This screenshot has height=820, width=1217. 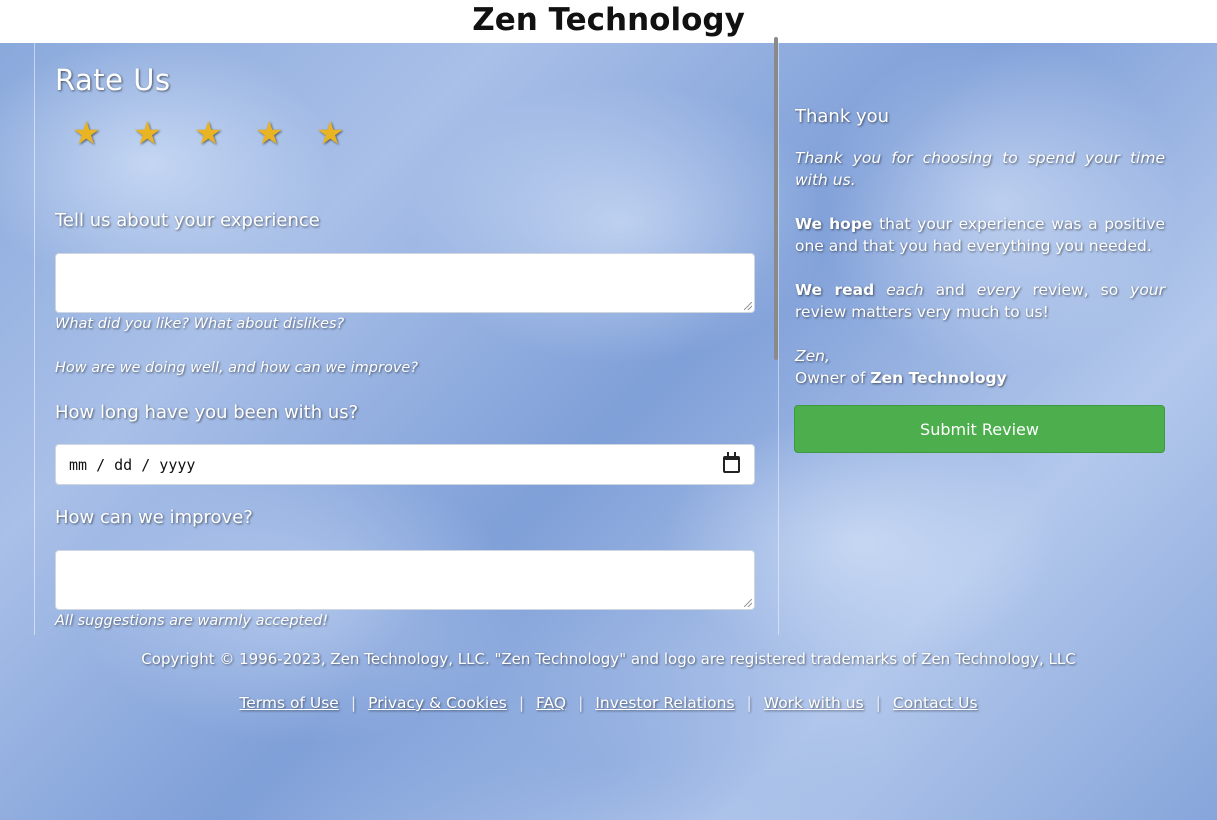 What do you see at coordinates (200, 324) in the screenshot?
I see `experience-hint-likes: What did you like? What about dislikes?` at bounding box center [200, 324].